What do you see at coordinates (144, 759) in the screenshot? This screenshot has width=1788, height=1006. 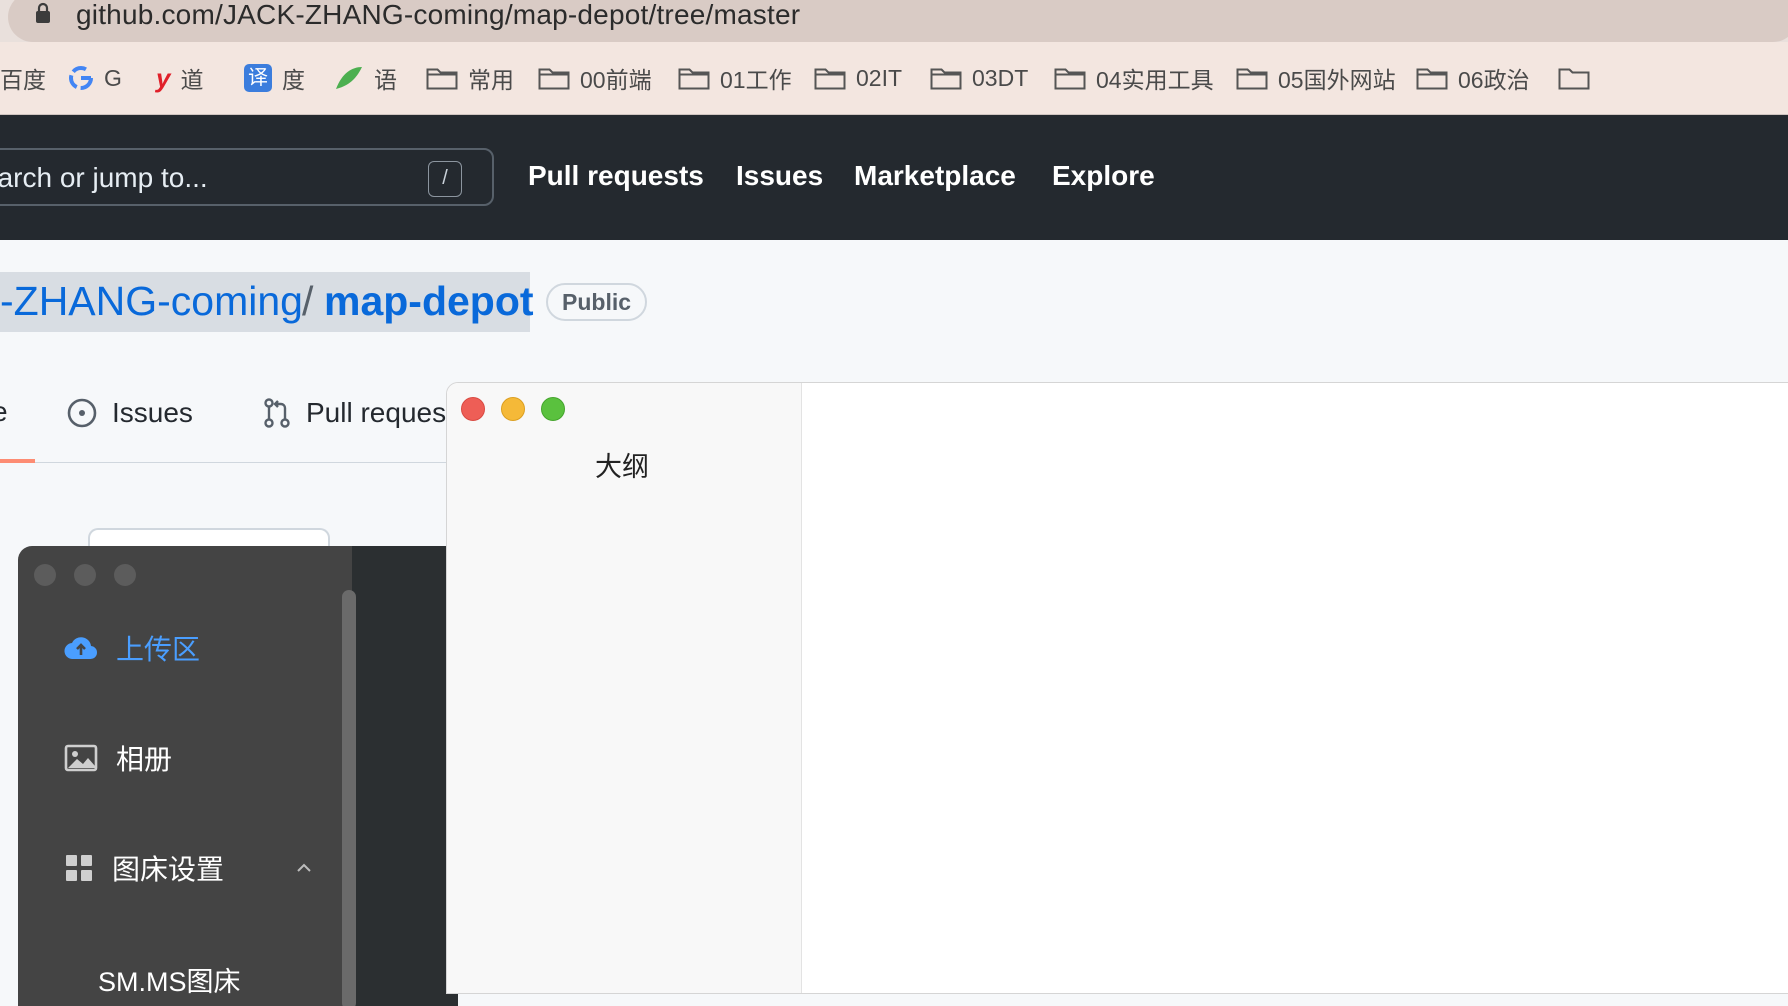 I see `menu-label: 相册` at bounding box center [144, 759].